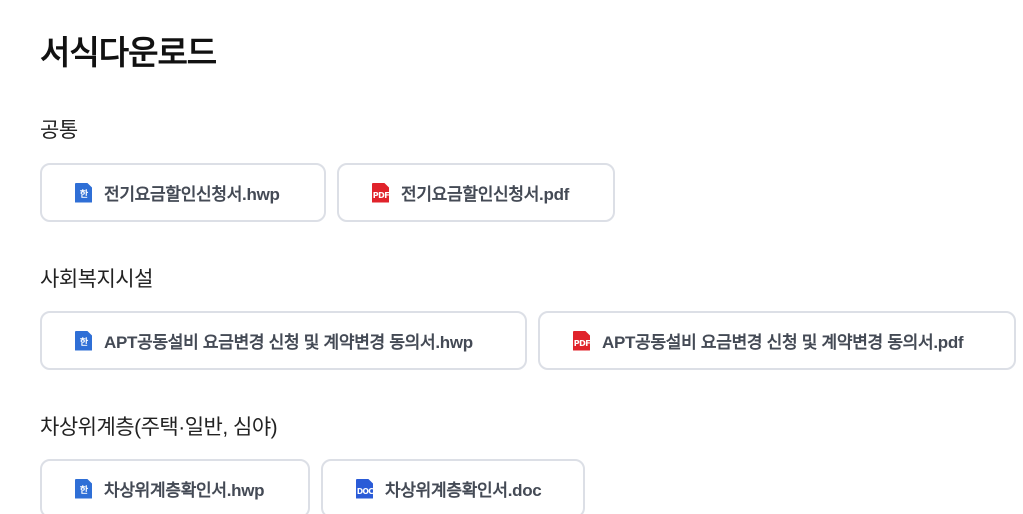  I want to click on page-title: 서식다운로드, so click(128, 52).